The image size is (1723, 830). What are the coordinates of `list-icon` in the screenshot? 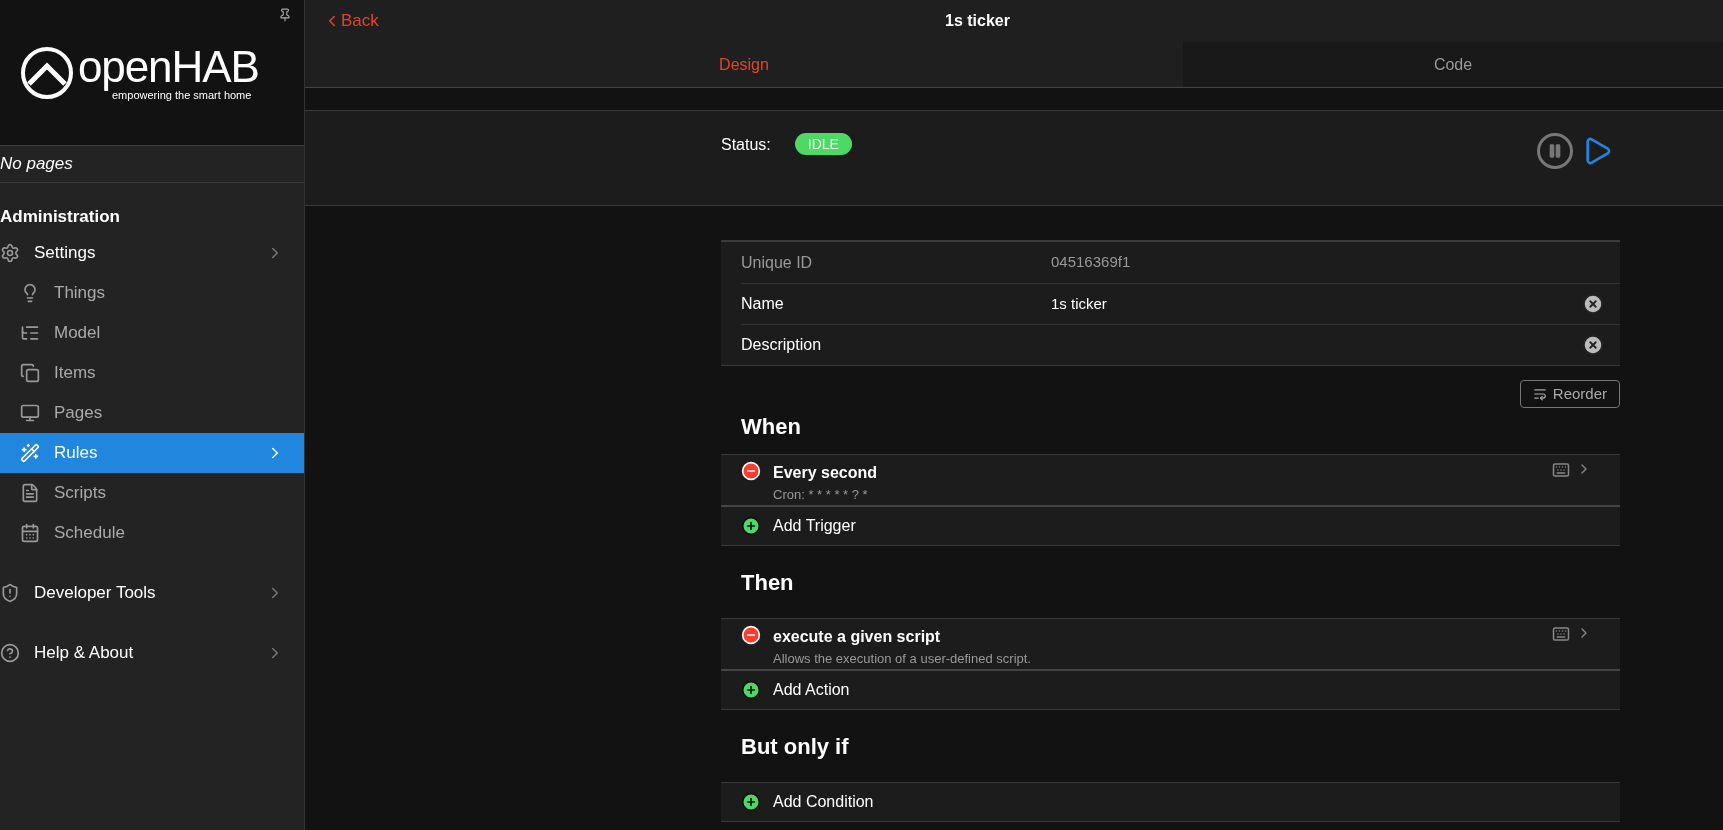 It's located at (30, 333).